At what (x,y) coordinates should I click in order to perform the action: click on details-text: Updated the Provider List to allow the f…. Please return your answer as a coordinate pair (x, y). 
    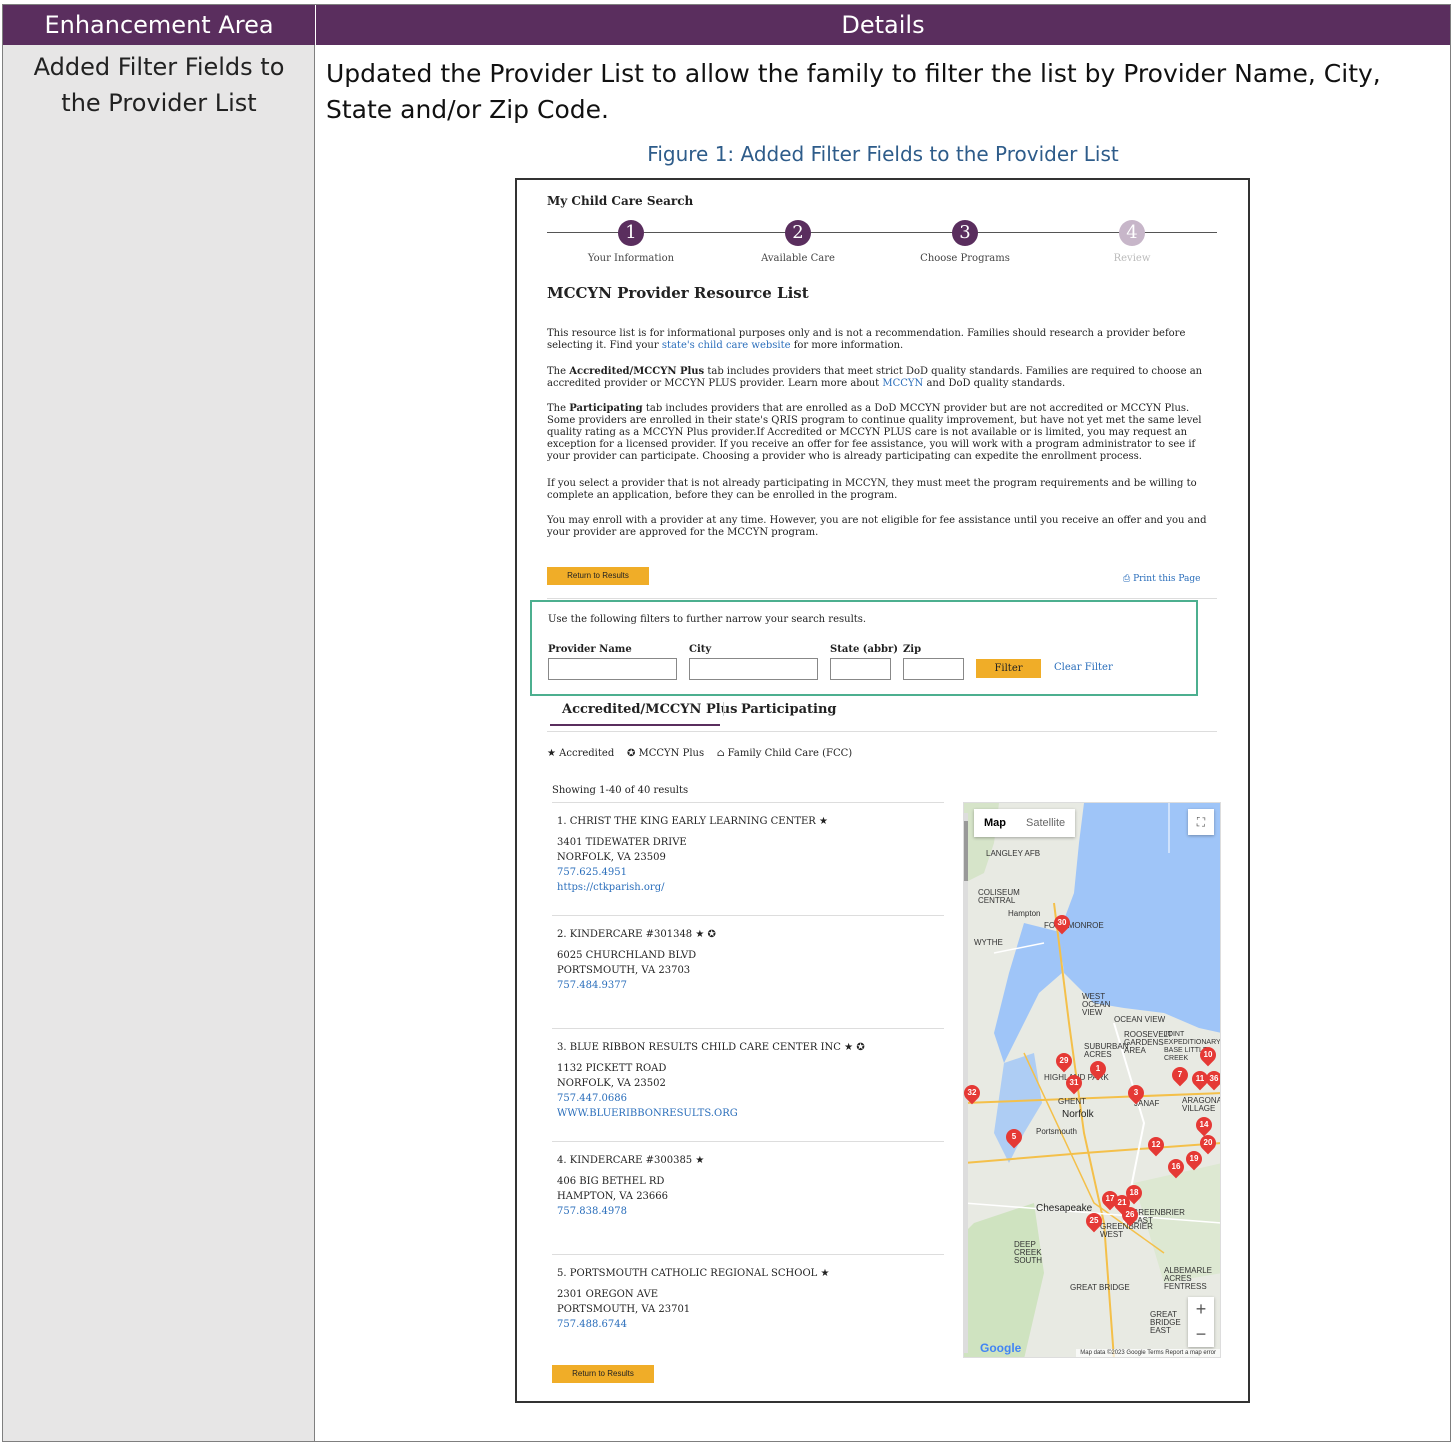
    Looking at the image, I should click on (853, 91).